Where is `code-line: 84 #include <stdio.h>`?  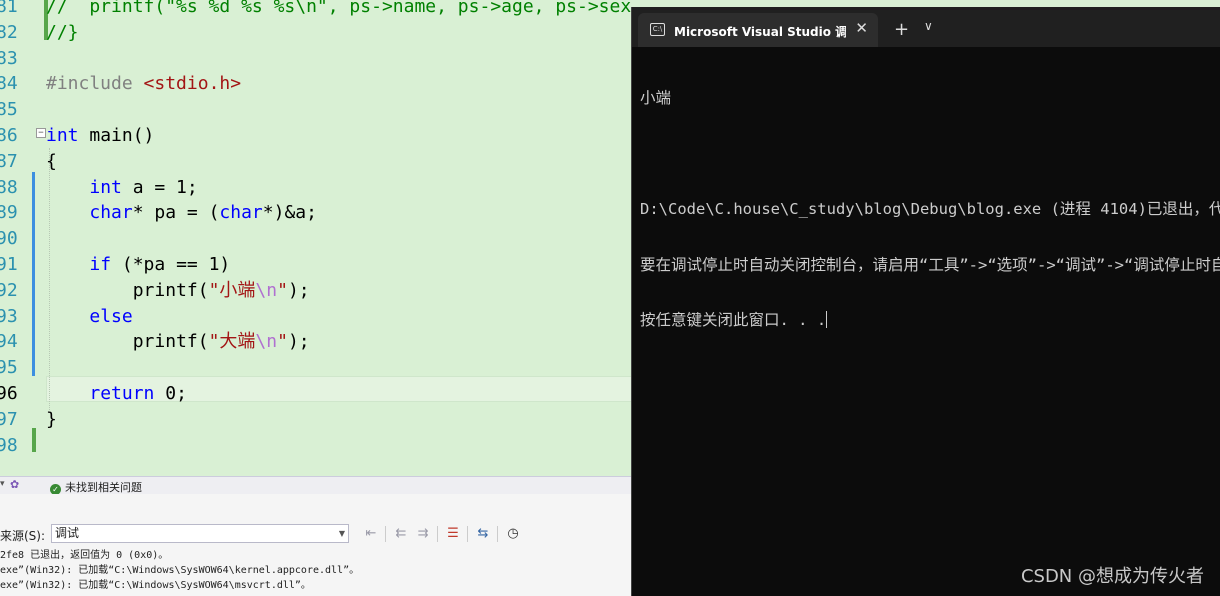 code-line: 84 #include <stdio.h> is located at coordinates (316, 84).